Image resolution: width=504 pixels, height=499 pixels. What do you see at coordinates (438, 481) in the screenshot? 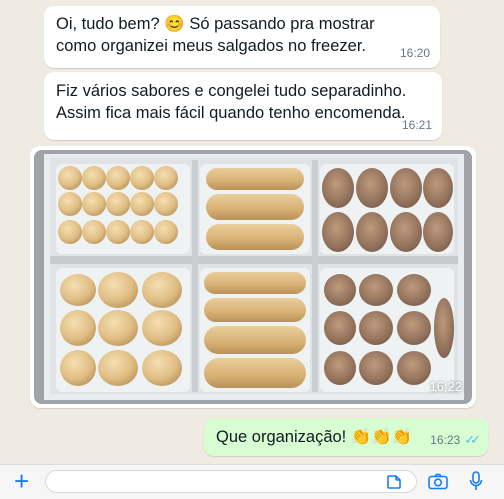
I see `camera-icon` at bounding box center [438, 481].